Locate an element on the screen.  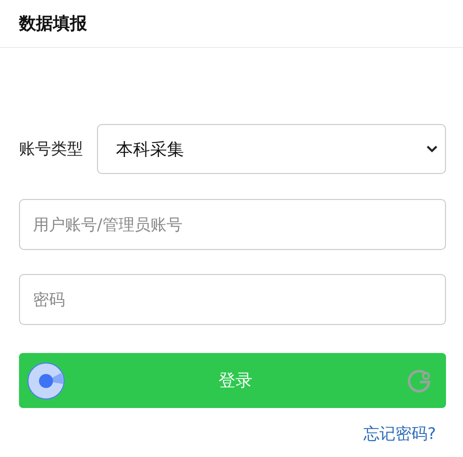
loader-icon is located at coordinates (46, 381).